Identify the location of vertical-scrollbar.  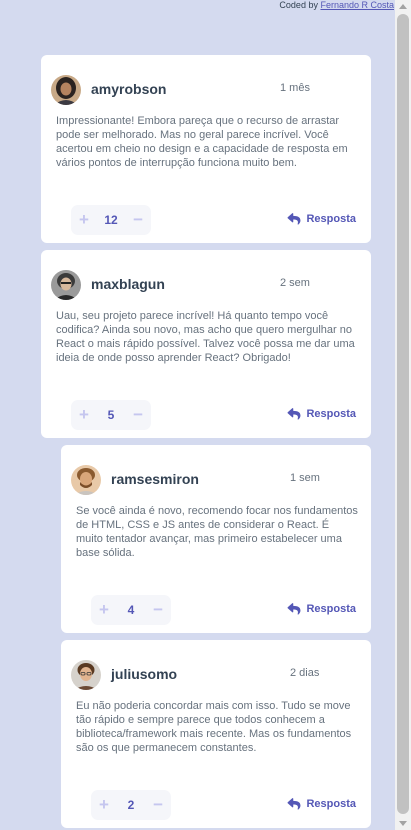
(403, 415).